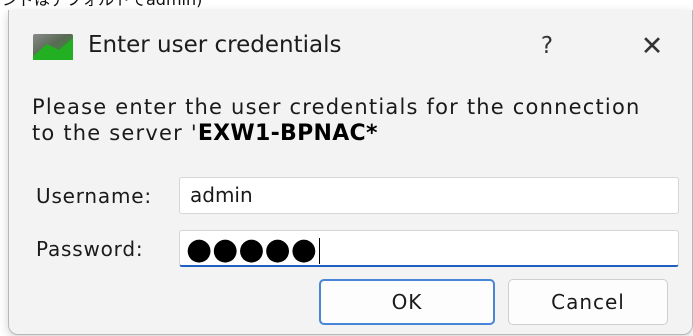 This screenshot has width=693, height=336. I want to click on password-dots: ●●●●●, so click(251, 249).